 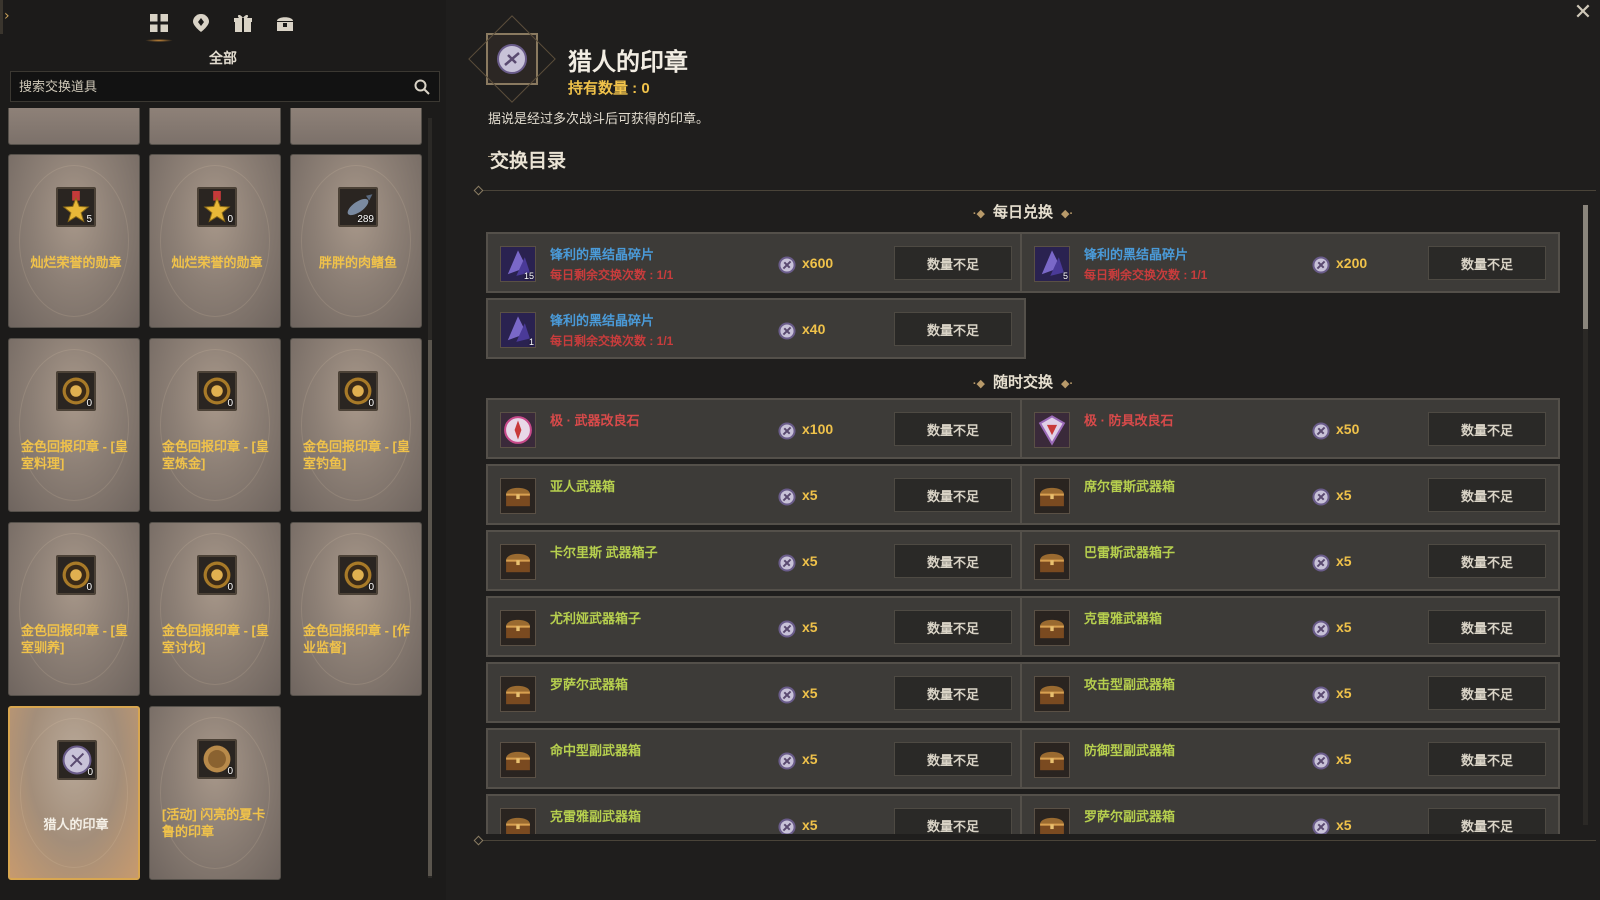 I want to click on item-card: 0 金色回报印章 - [作业监督], so click(x=356, y=609).